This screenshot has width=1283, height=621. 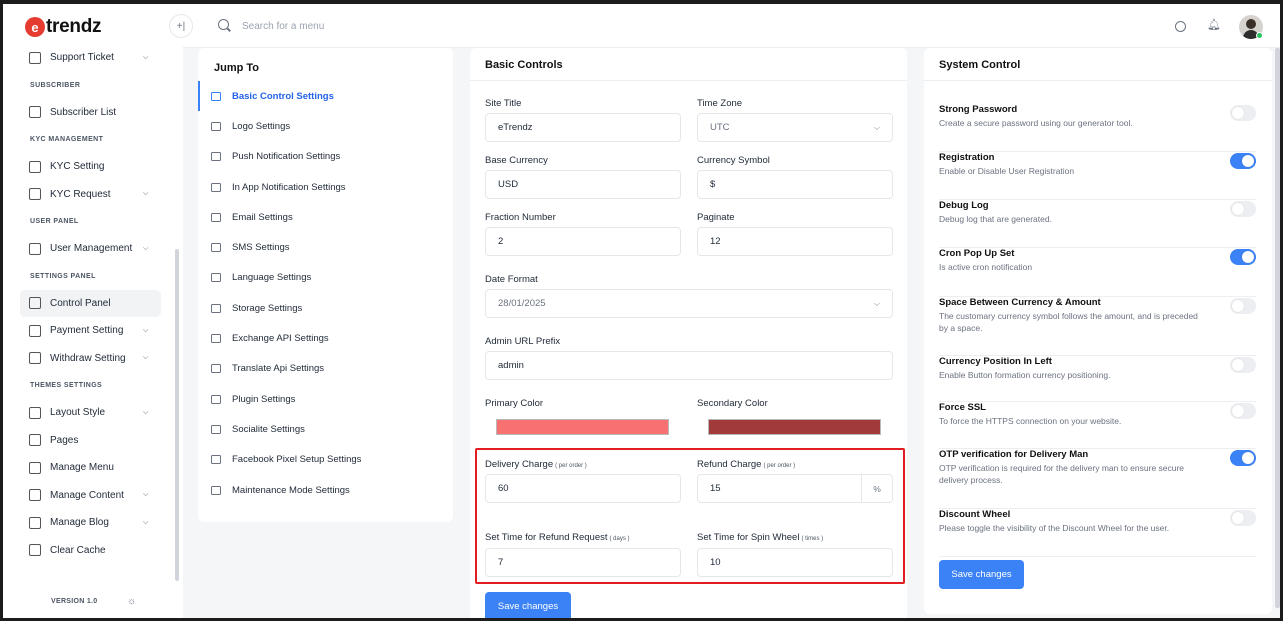 What do you see at coordinates (63, 27) in the screenshot?
I see `brand-logo: e trendz` at bounding box center [63, 27].